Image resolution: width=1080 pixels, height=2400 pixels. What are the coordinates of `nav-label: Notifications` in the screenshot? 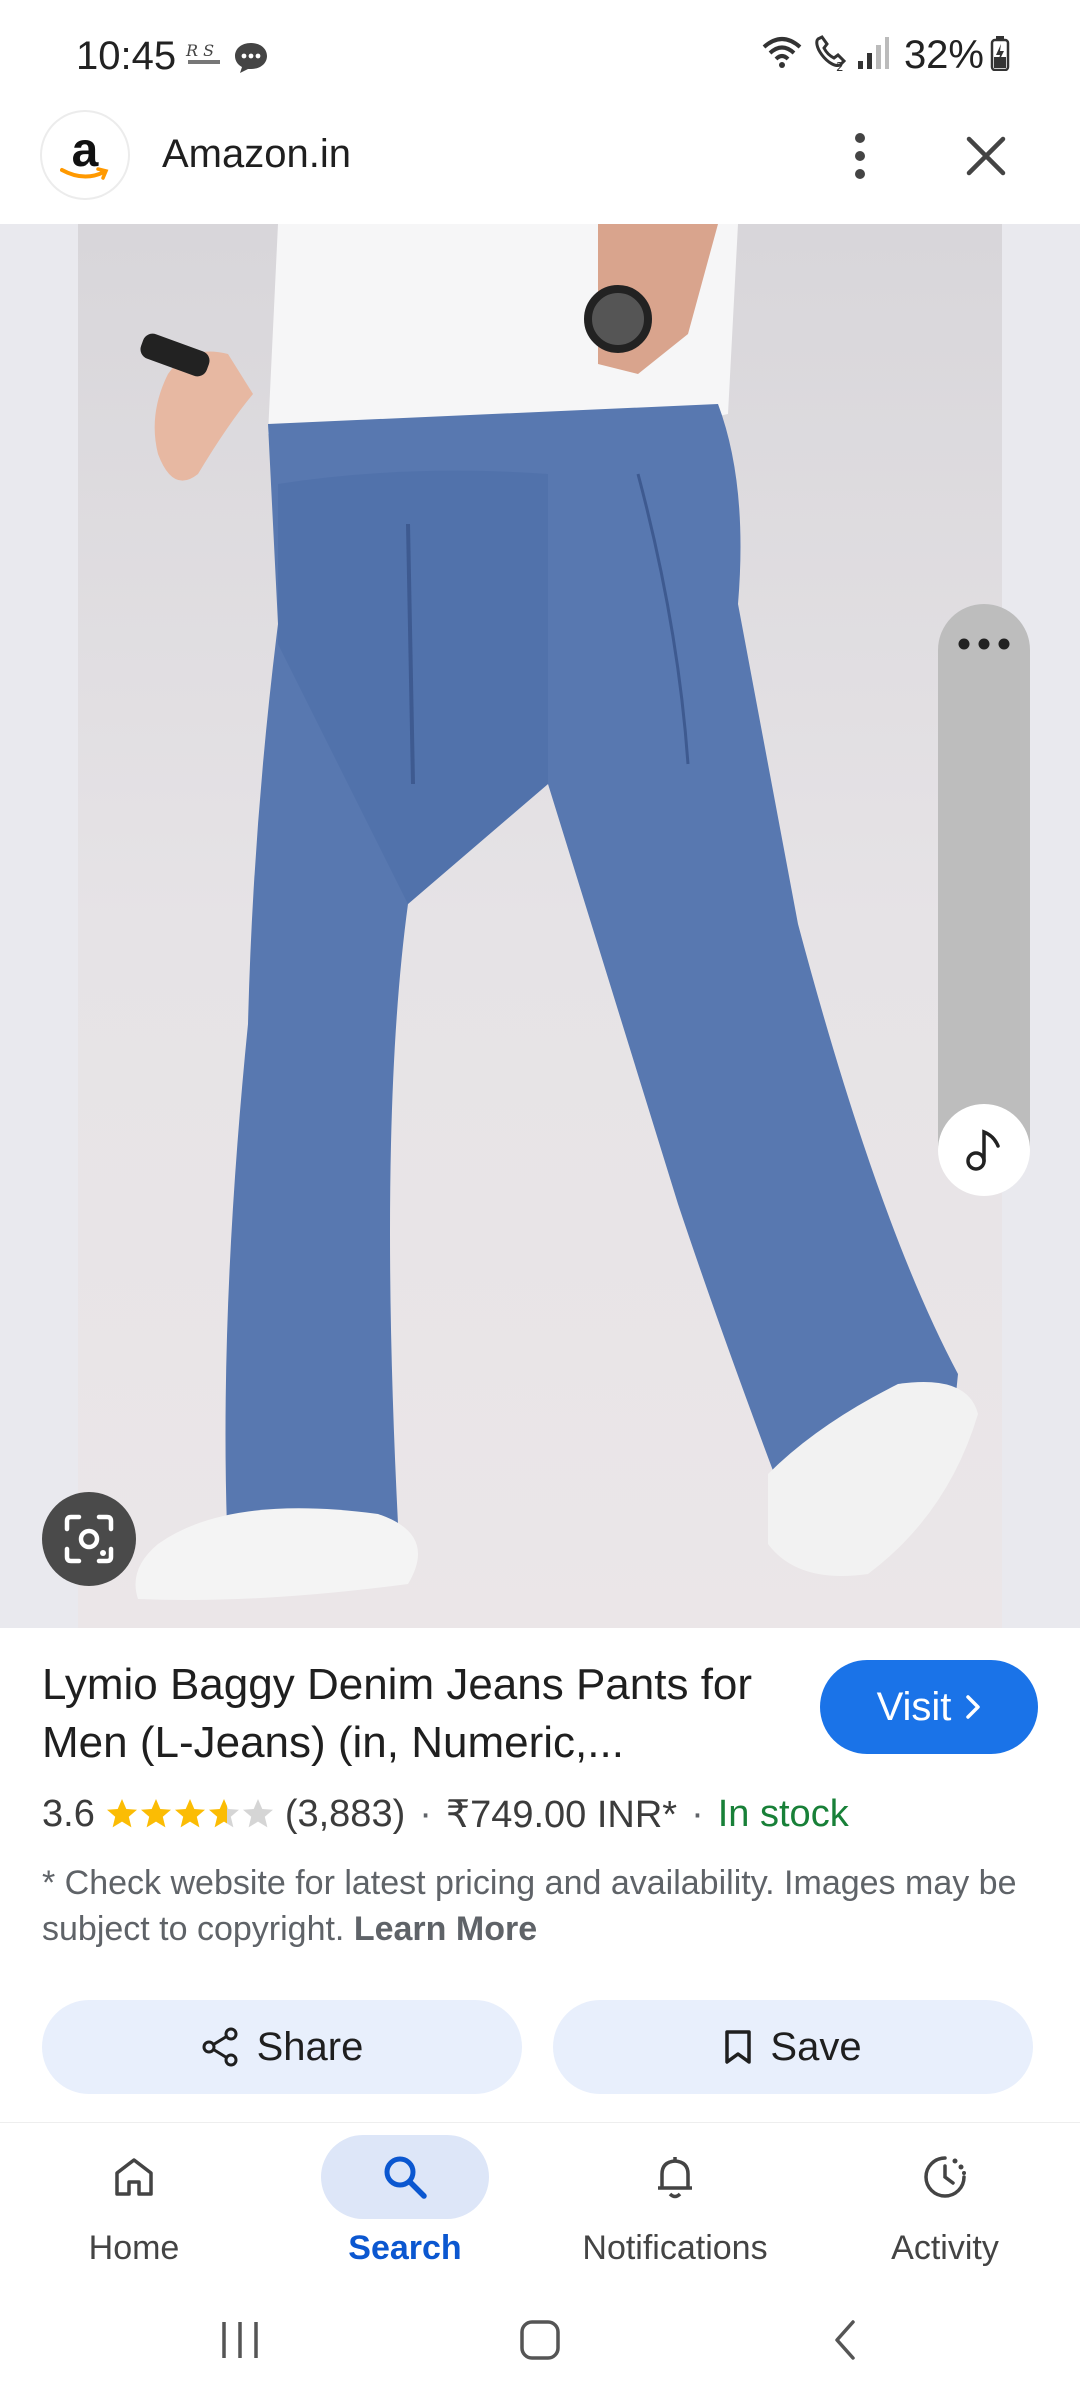 It's located at (675, 2248).